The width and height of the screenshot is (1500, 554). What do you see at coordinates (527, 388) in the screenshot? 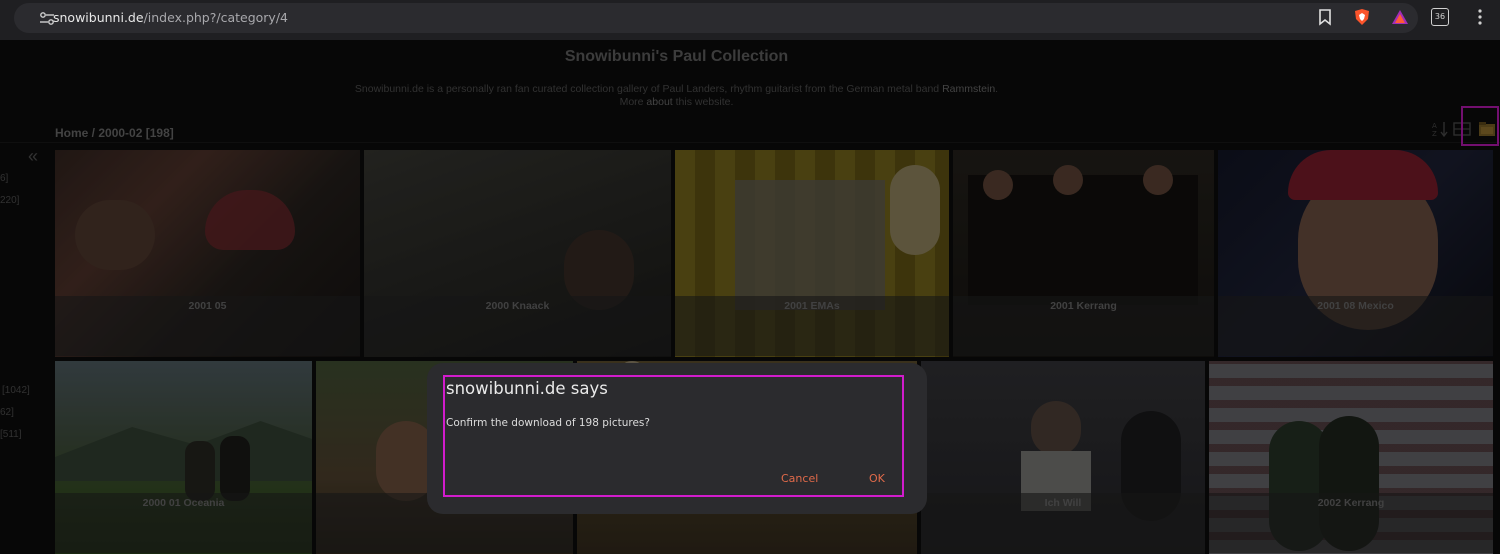
I see `dialog-title: snowibunni.de says` at bounding box center [527, 388].